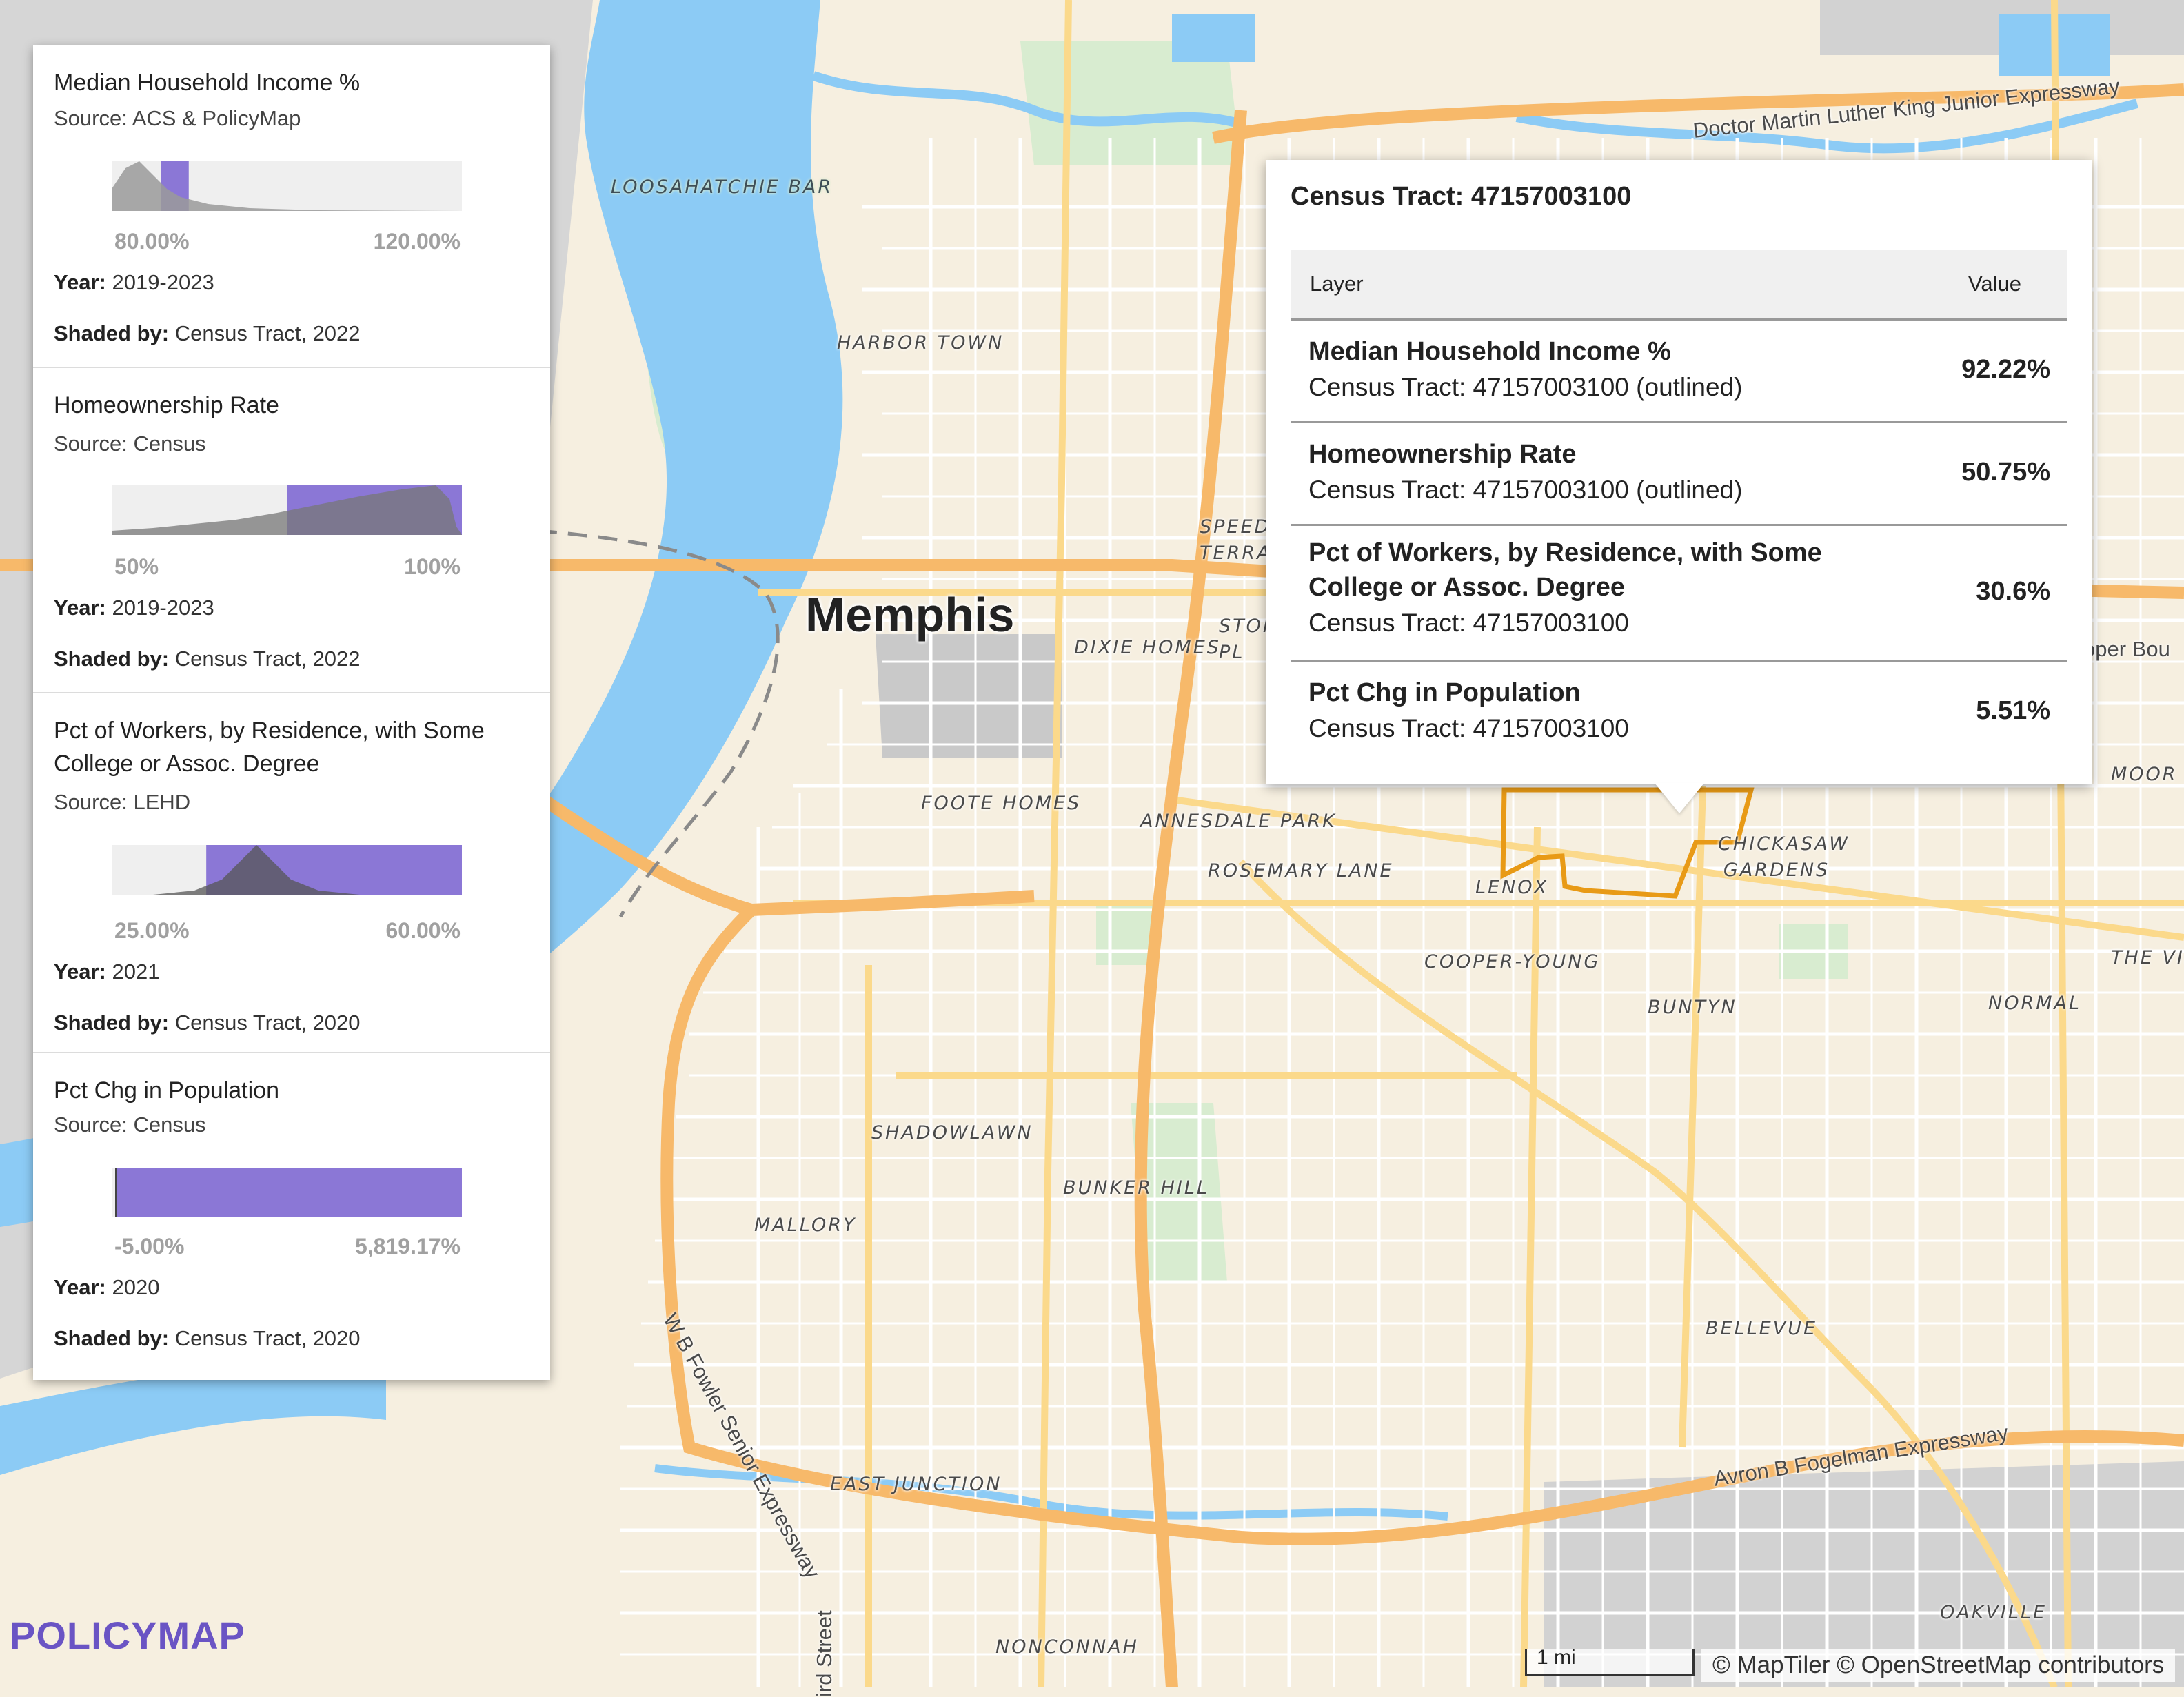 The height and width of the screenshot is (1697, 2184). Describe the element at coordinates (1994, 1612) in the screenshot. I see `label-oakville: OAKVILLE` at that location.